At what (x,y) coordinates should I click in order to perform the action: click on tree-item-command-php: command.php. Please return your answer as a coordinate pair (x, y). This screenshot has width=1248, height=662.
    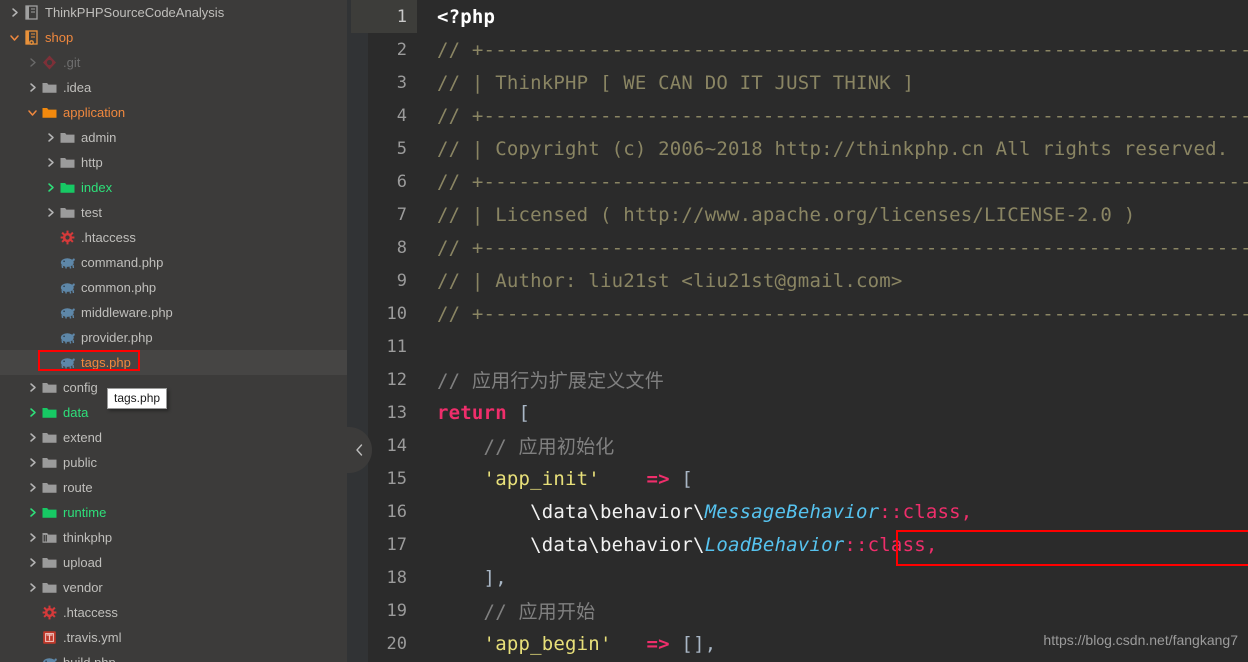
    Looking at the image, I should click on (173, 262).